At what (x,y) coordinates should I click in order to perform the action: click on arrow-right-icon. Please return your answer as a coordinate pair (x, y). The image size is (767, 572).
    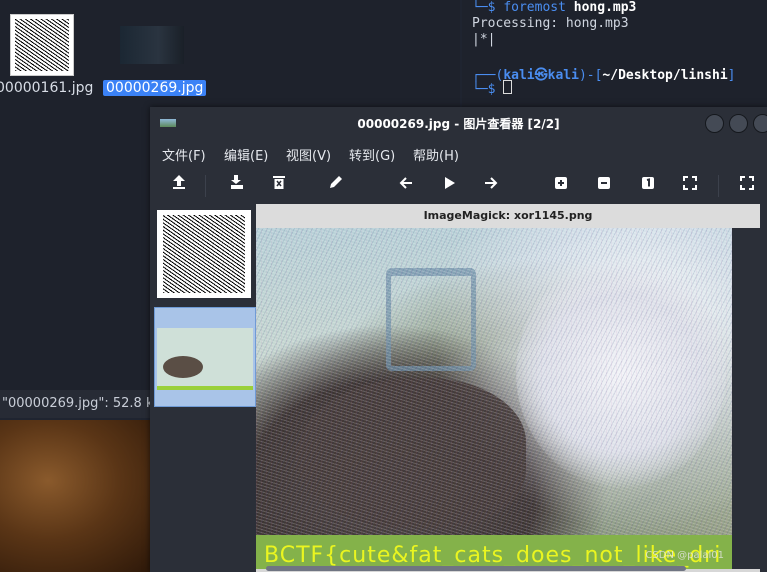
    Looking at the image, I should click on (491, 185).